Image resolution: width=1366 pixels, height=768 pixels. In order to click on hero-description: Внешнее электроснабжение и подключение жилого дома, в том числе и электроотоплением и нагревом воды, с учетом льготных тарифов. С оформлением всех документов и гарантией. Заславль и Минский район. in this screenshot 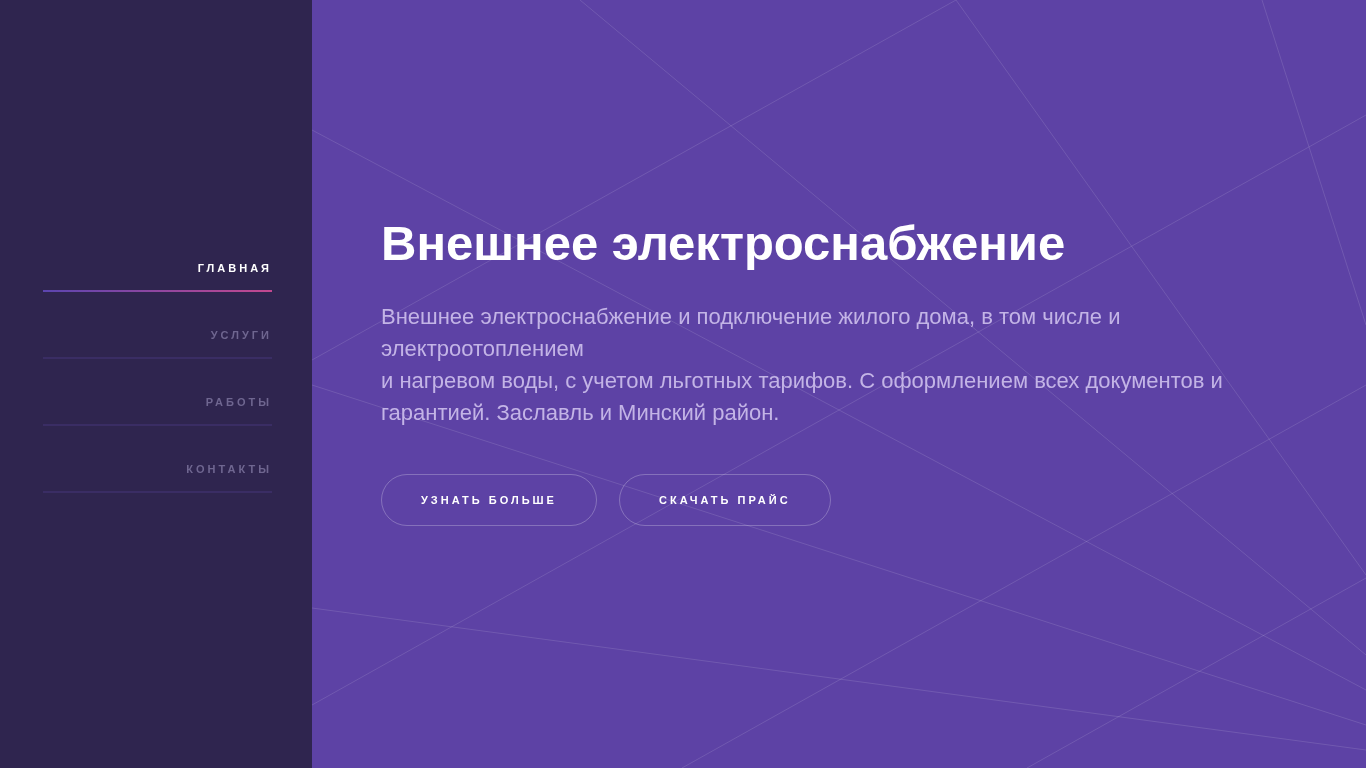, I will do `click(802, 365)`.